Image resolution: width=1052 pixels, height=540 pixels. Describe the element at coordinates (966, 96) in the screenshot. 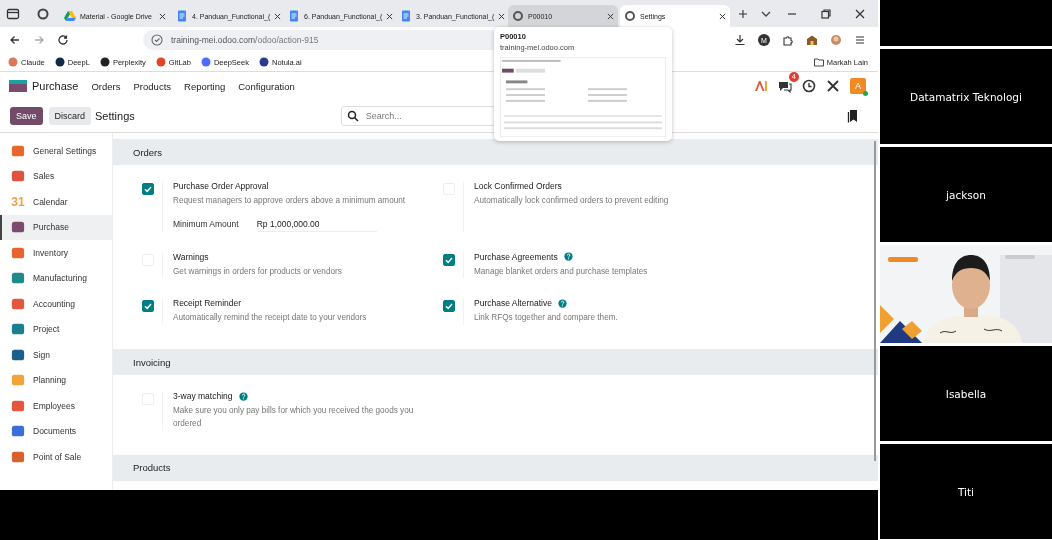

I see `participant-name: Datamatrix Teknologi` at that location.